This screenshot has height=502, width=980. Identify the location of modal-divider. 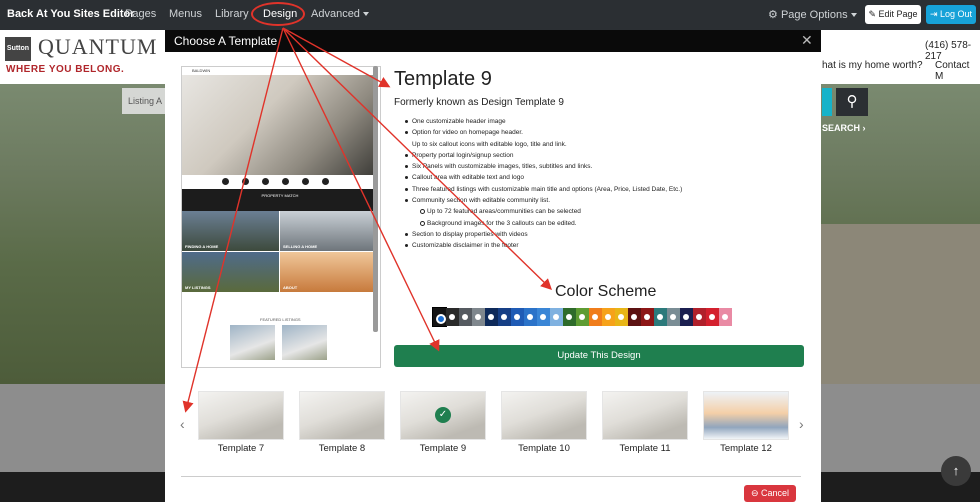
(491, 476).